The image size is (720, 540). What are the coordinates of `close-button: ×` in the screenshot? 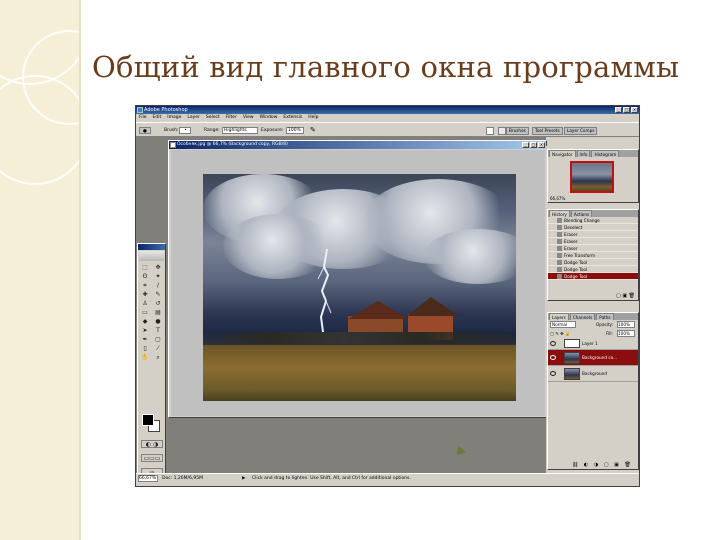 It's located at (634, 110).